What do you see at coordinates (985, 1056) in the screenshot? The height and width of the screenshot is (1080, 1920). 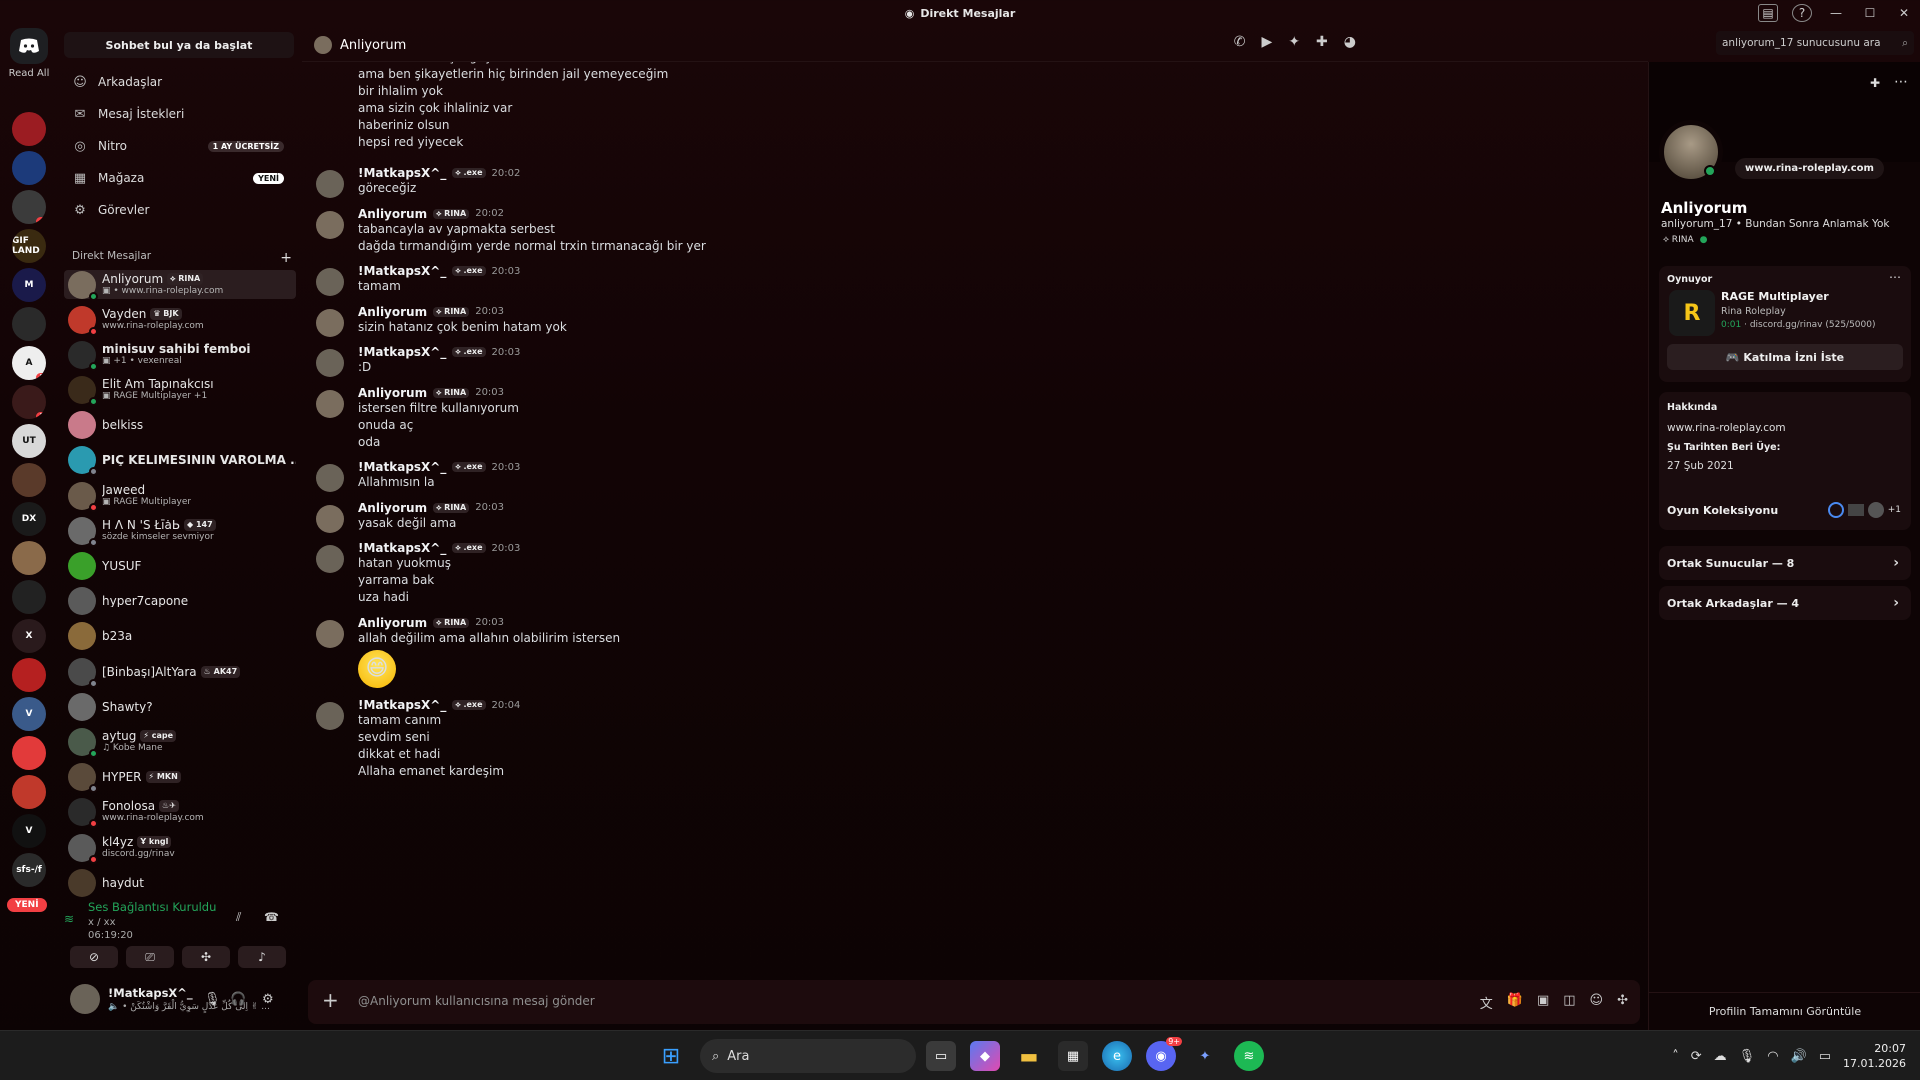 I see `m365-icon: ◆` at bounding box center [985, 1056].